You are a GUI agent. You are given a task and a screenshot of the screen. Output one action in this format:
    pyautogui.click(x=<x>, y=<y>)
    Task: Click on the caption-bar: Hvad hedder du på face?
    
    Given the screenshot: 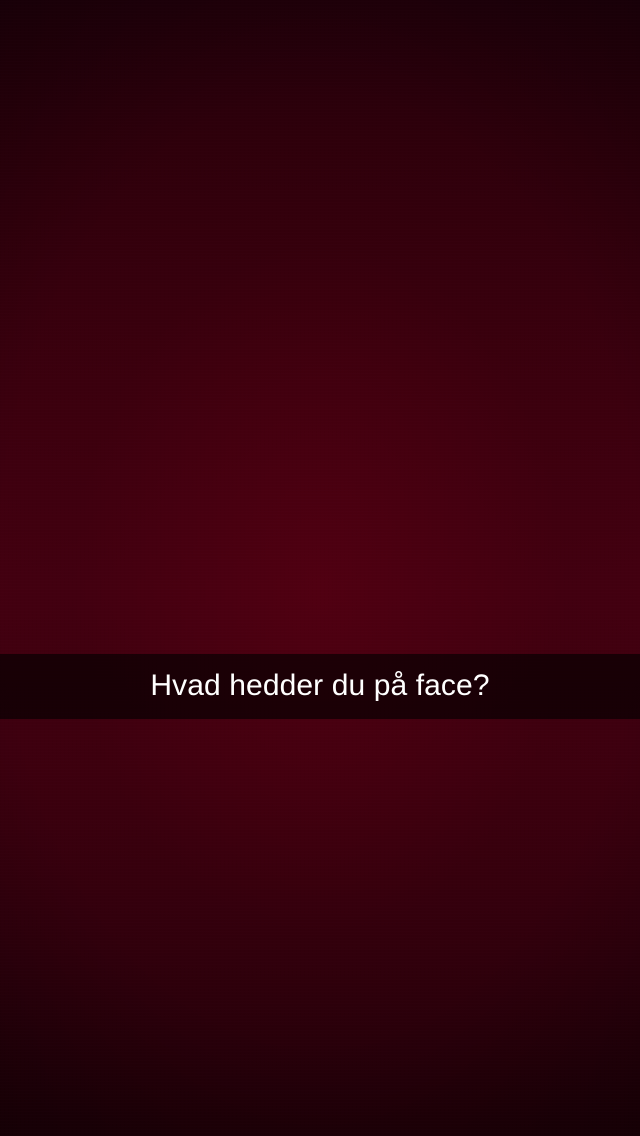 What is the action you would take?
    pyautogui.click(x=320, y=686)
    